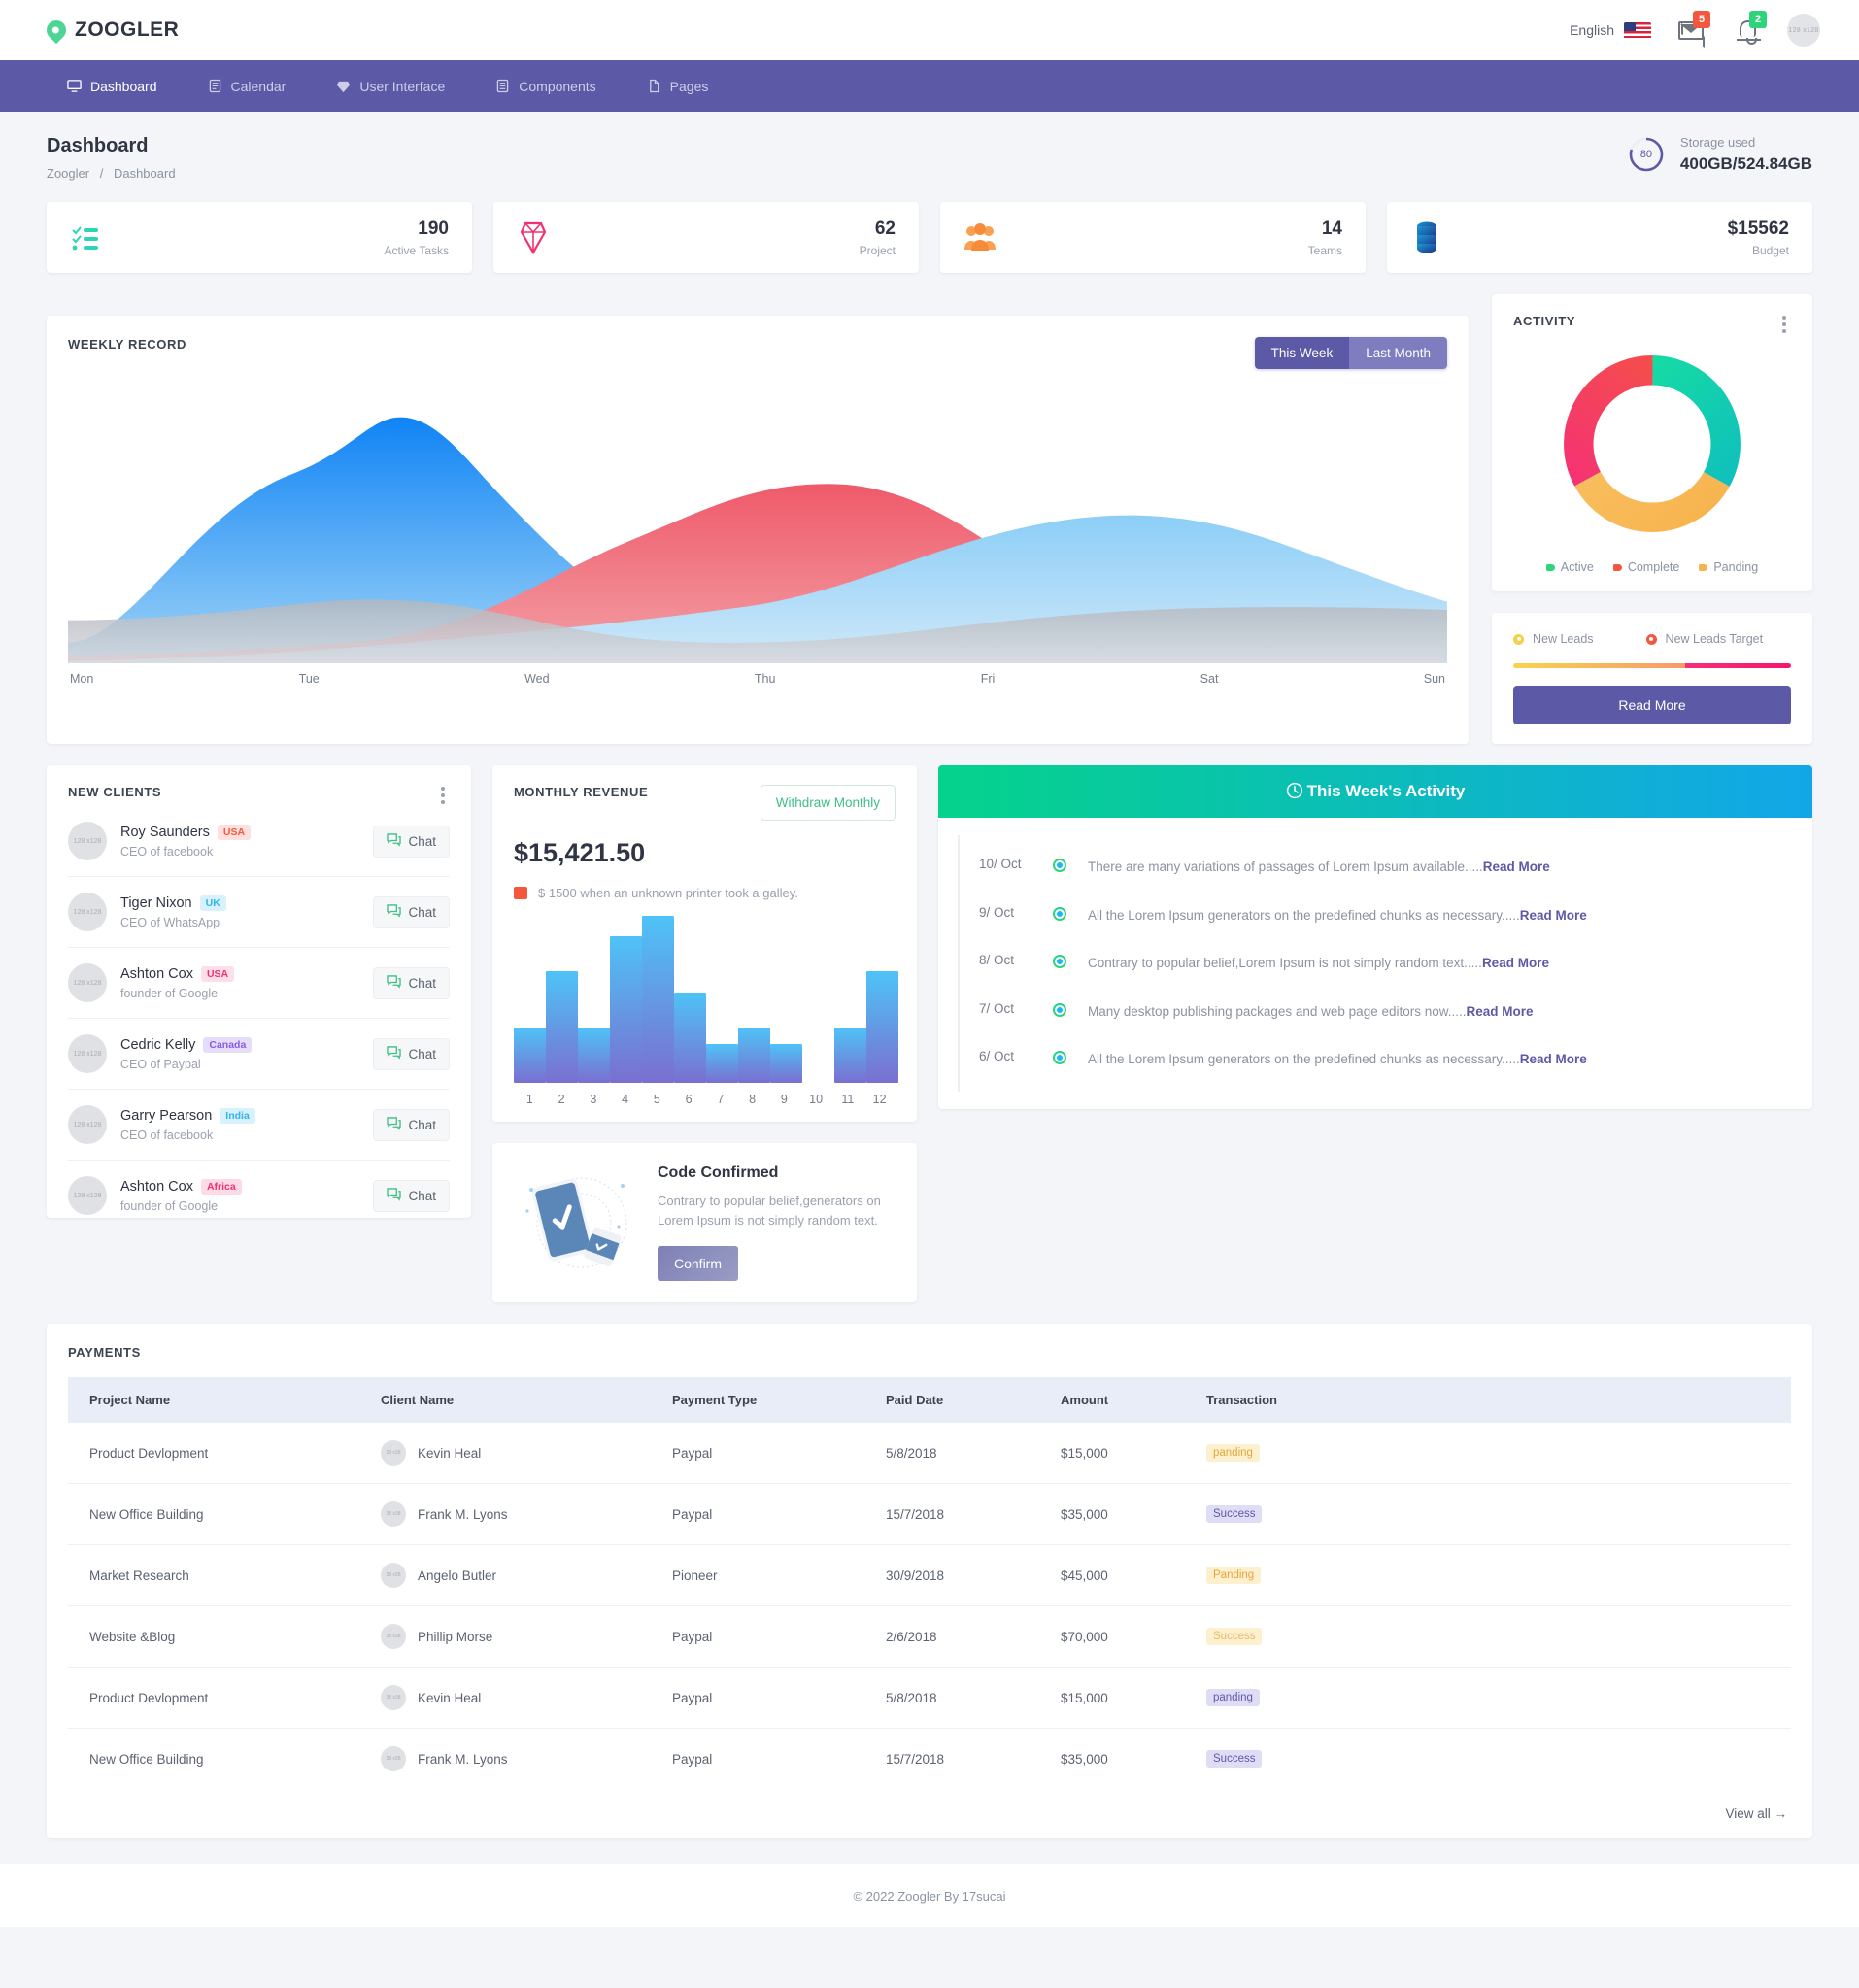 The image size is (1859, 1988). Describe the element at coordinates (112, 86) in the screenshot. I see `nav-item-dashboard: Dashboard` at that location.